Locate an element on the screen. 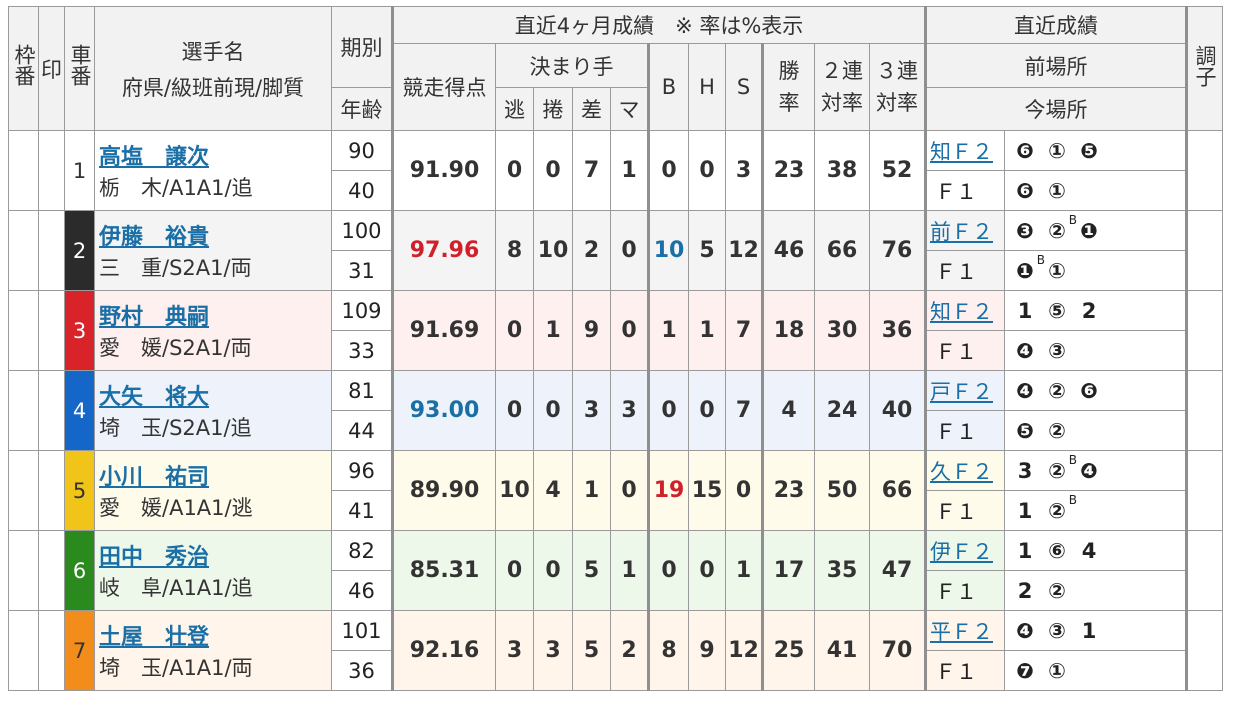 Image resolution: width=1234 pixels, height=710 pixels. rider-win-rate: 46 is located at coordinates (788, 250).